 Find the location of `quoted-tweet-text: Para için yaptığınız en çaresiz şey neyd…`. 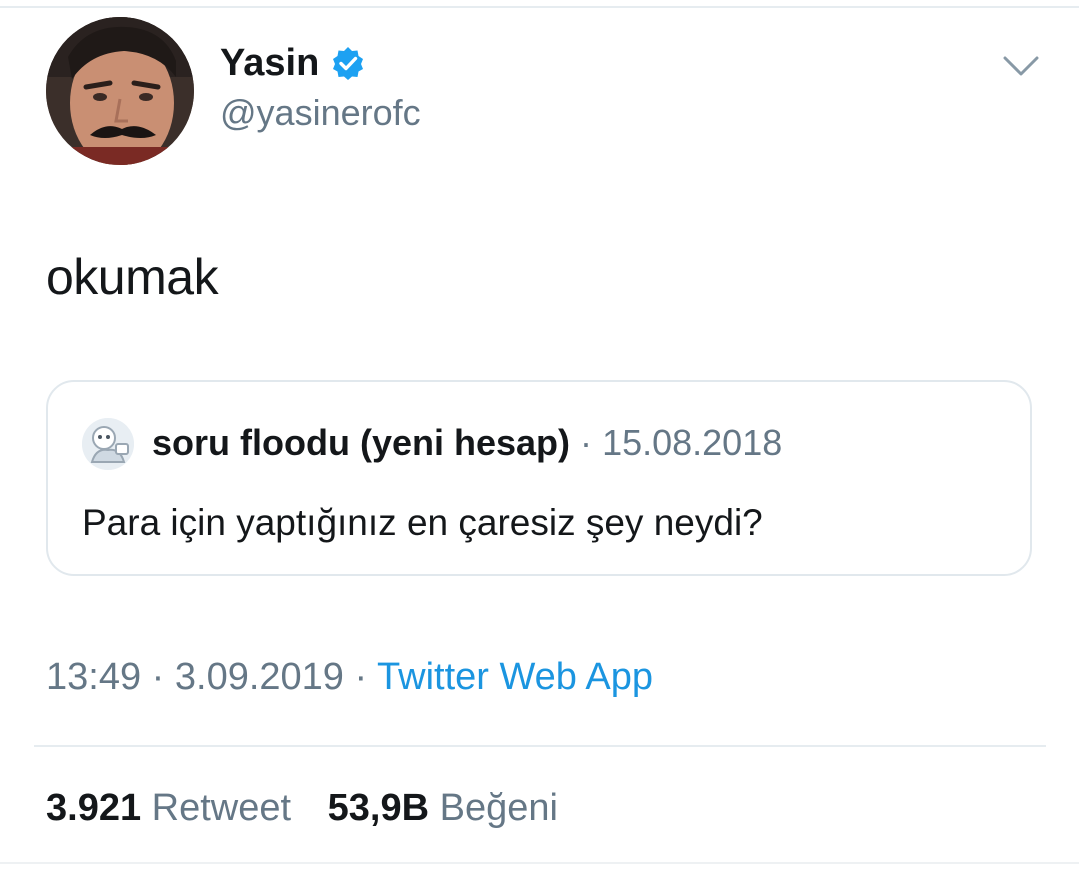

quoted-tweet-text: Para için yaptığınız en çaresiz şey neyd… is located at coordinates (422, 522).